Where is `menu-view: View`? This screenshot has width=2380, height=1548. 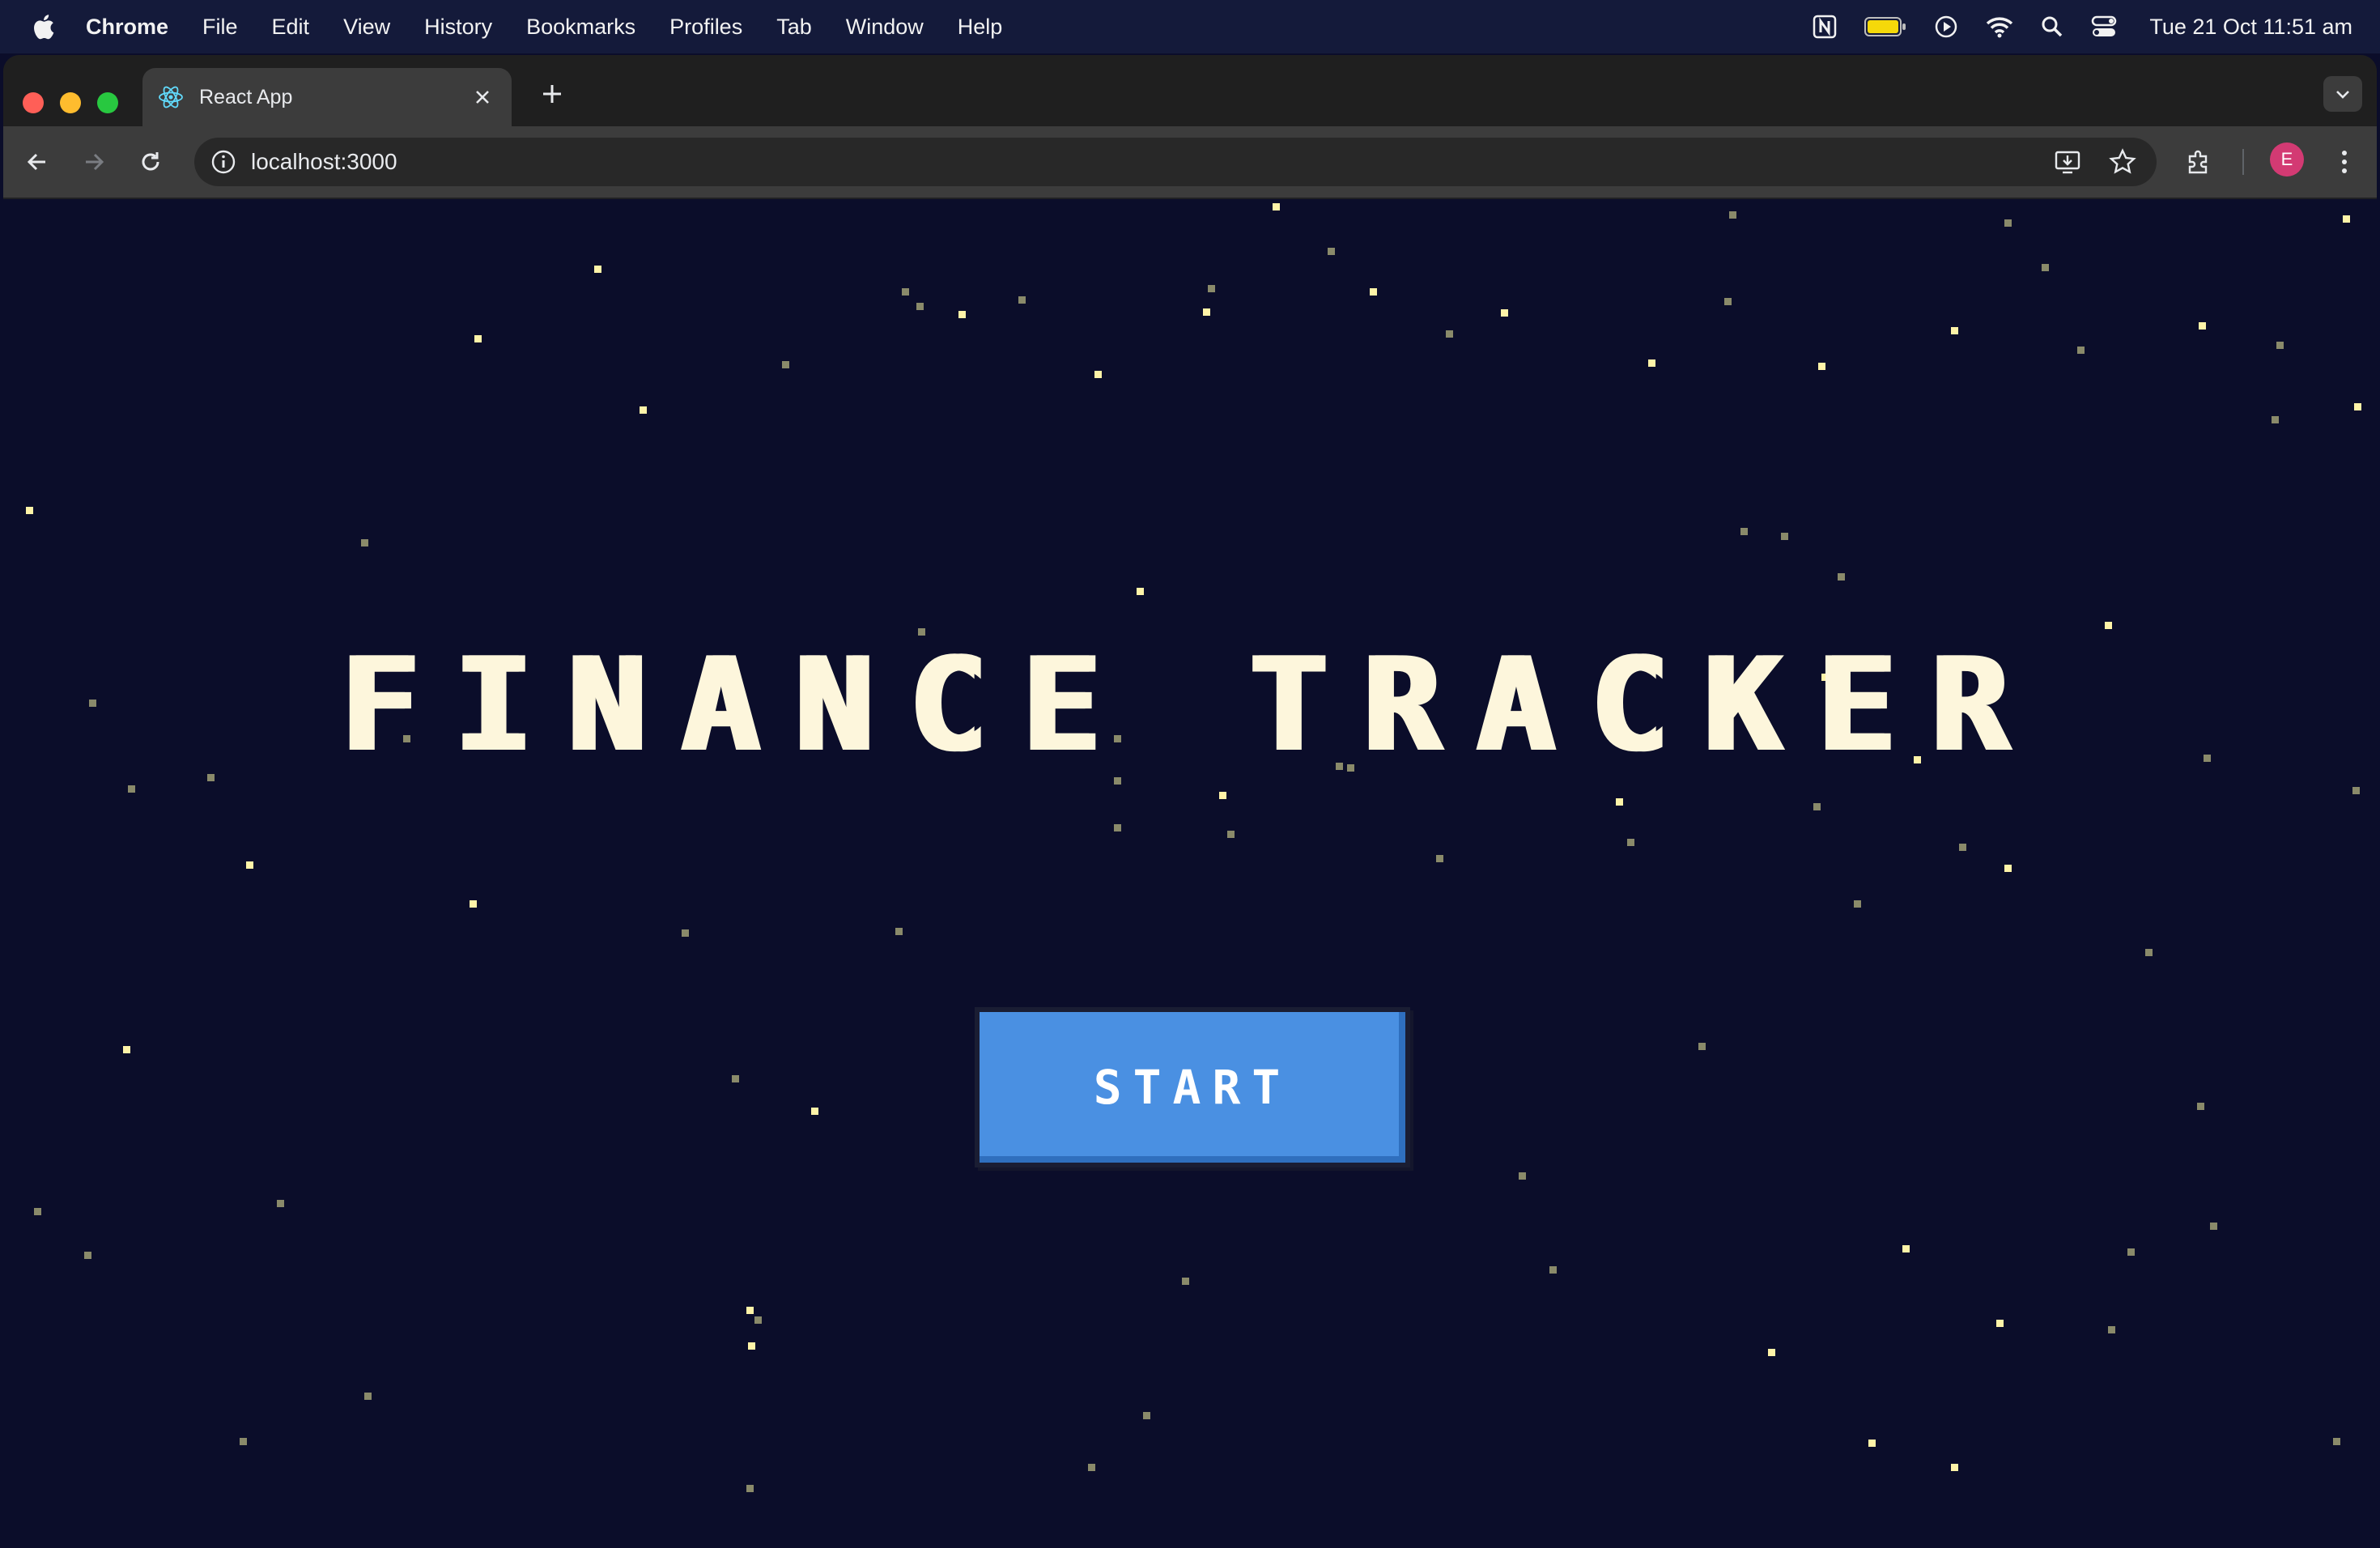 menu-view: View is located at coordinates (366, 27).